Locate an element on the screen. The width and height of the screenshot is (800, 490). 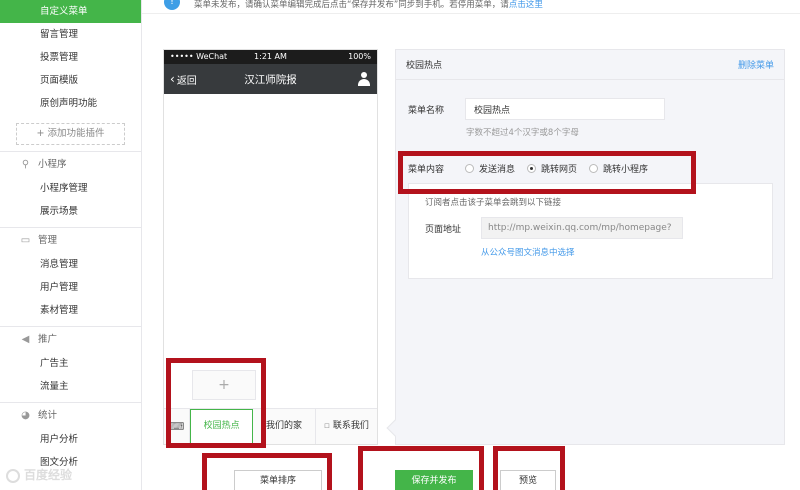
phone-menu-bar: ⌨ 校园热点 我们的家 ▫ 联系我们 is located at coordinates (270, 426).